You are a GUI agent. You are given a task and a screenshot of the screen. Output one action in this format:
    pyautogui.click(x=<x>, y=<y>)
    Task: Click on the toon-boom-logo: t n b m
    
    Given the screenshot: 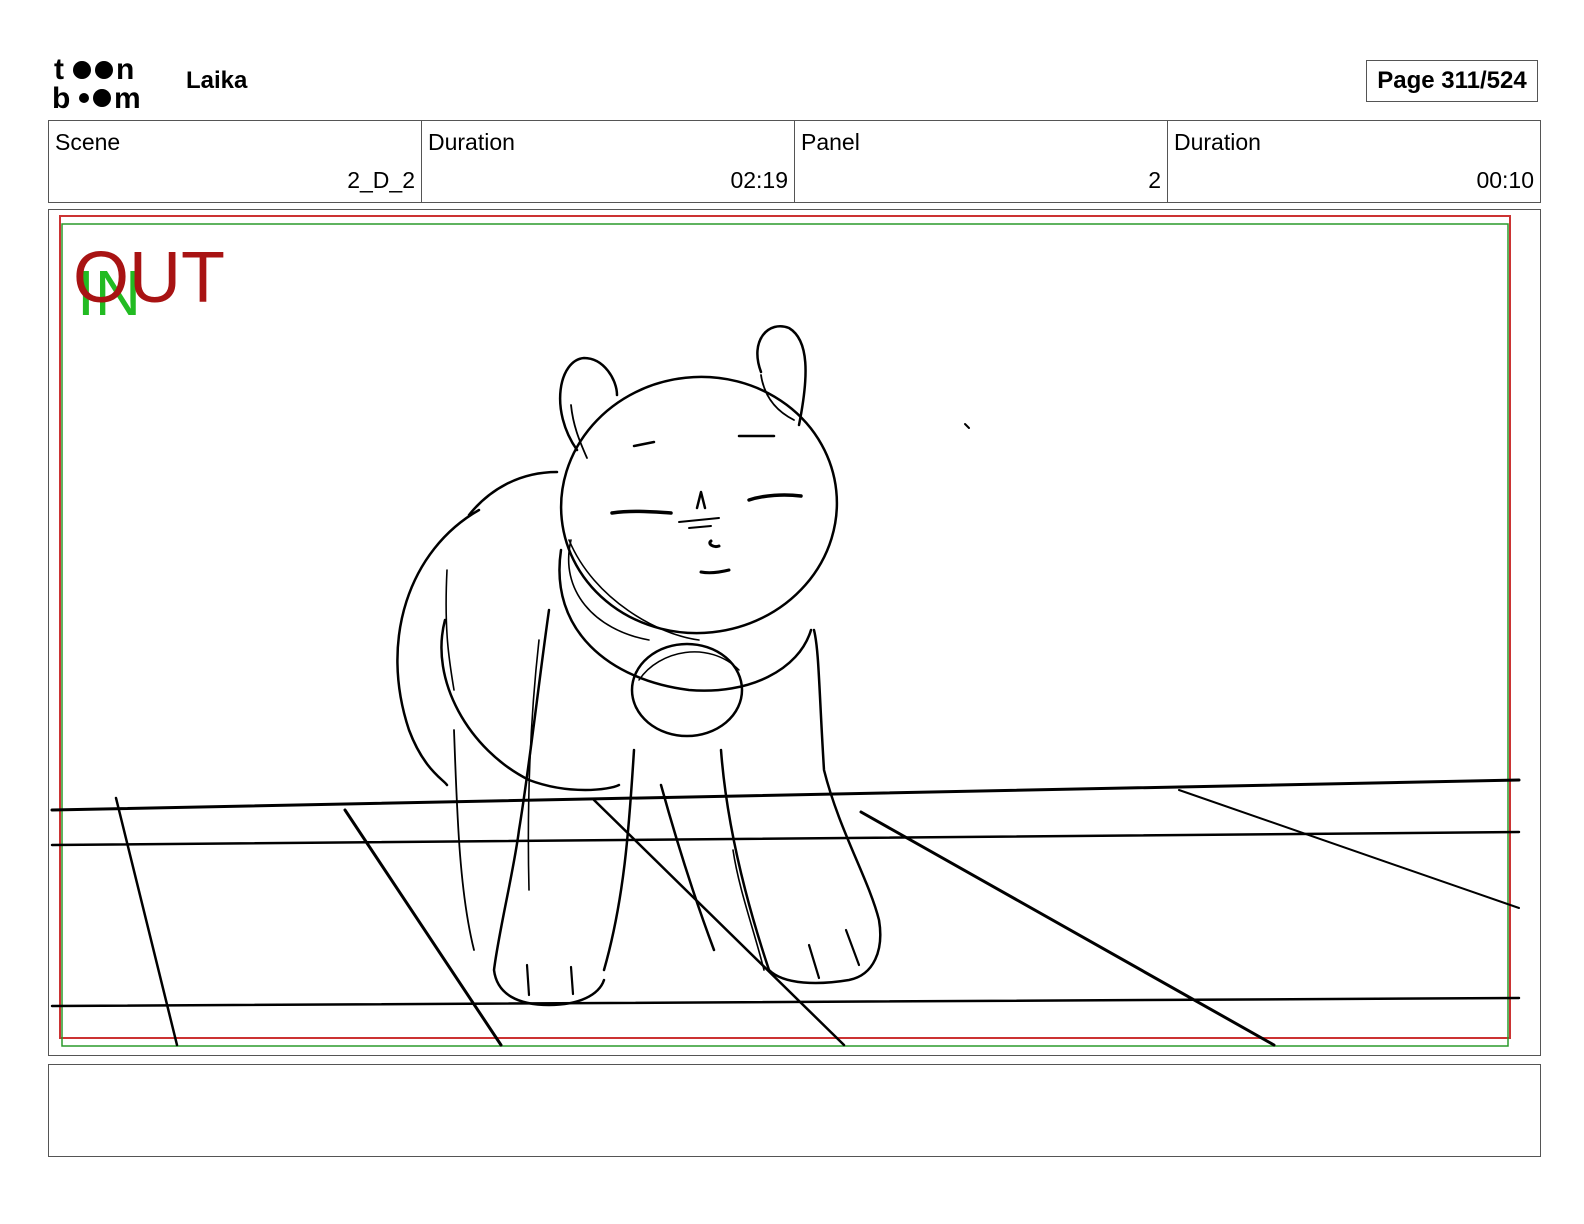 What is the action you would take?
    pyautogui.click(x=107, y=81)
    